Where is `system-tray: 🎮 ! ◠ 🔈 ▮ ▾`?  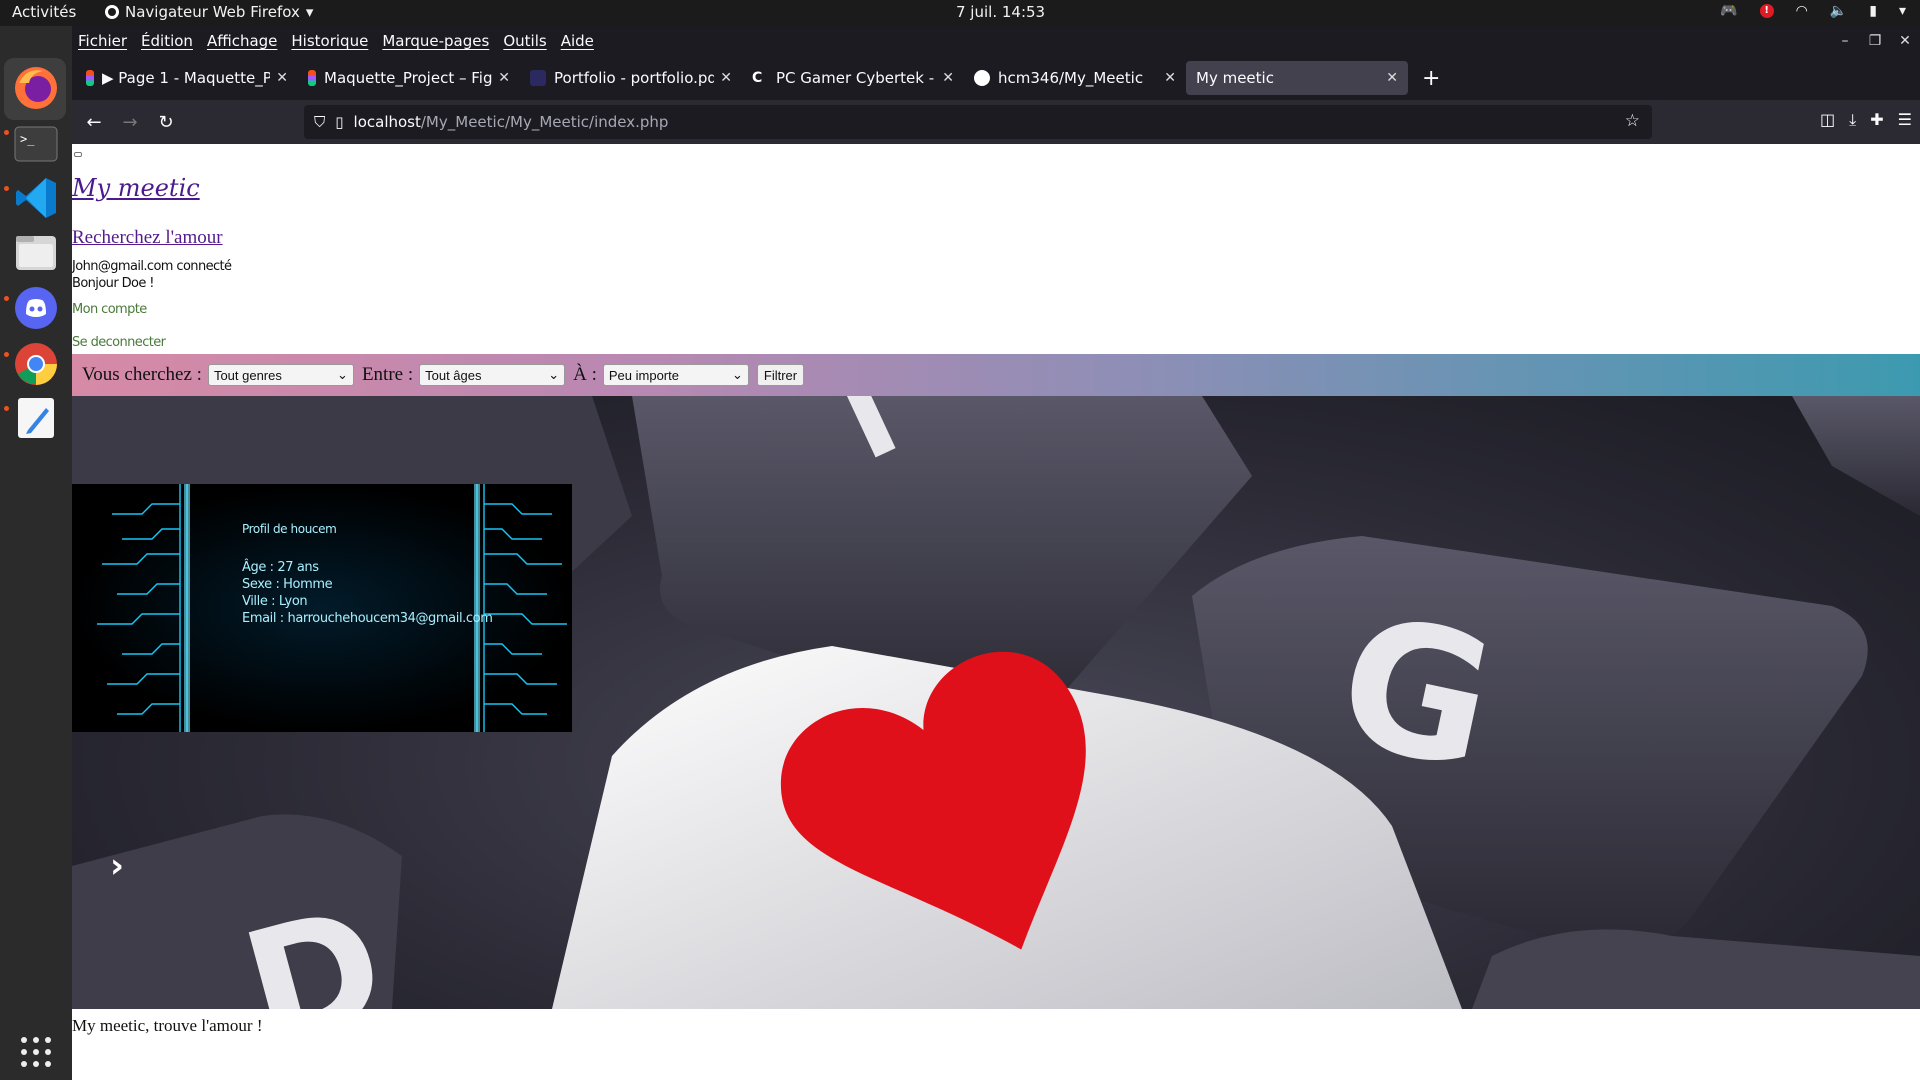
system-tray: 🎮 ! ◠ 🔈 ▮ ▾ is located at coordinates (1813, 11).